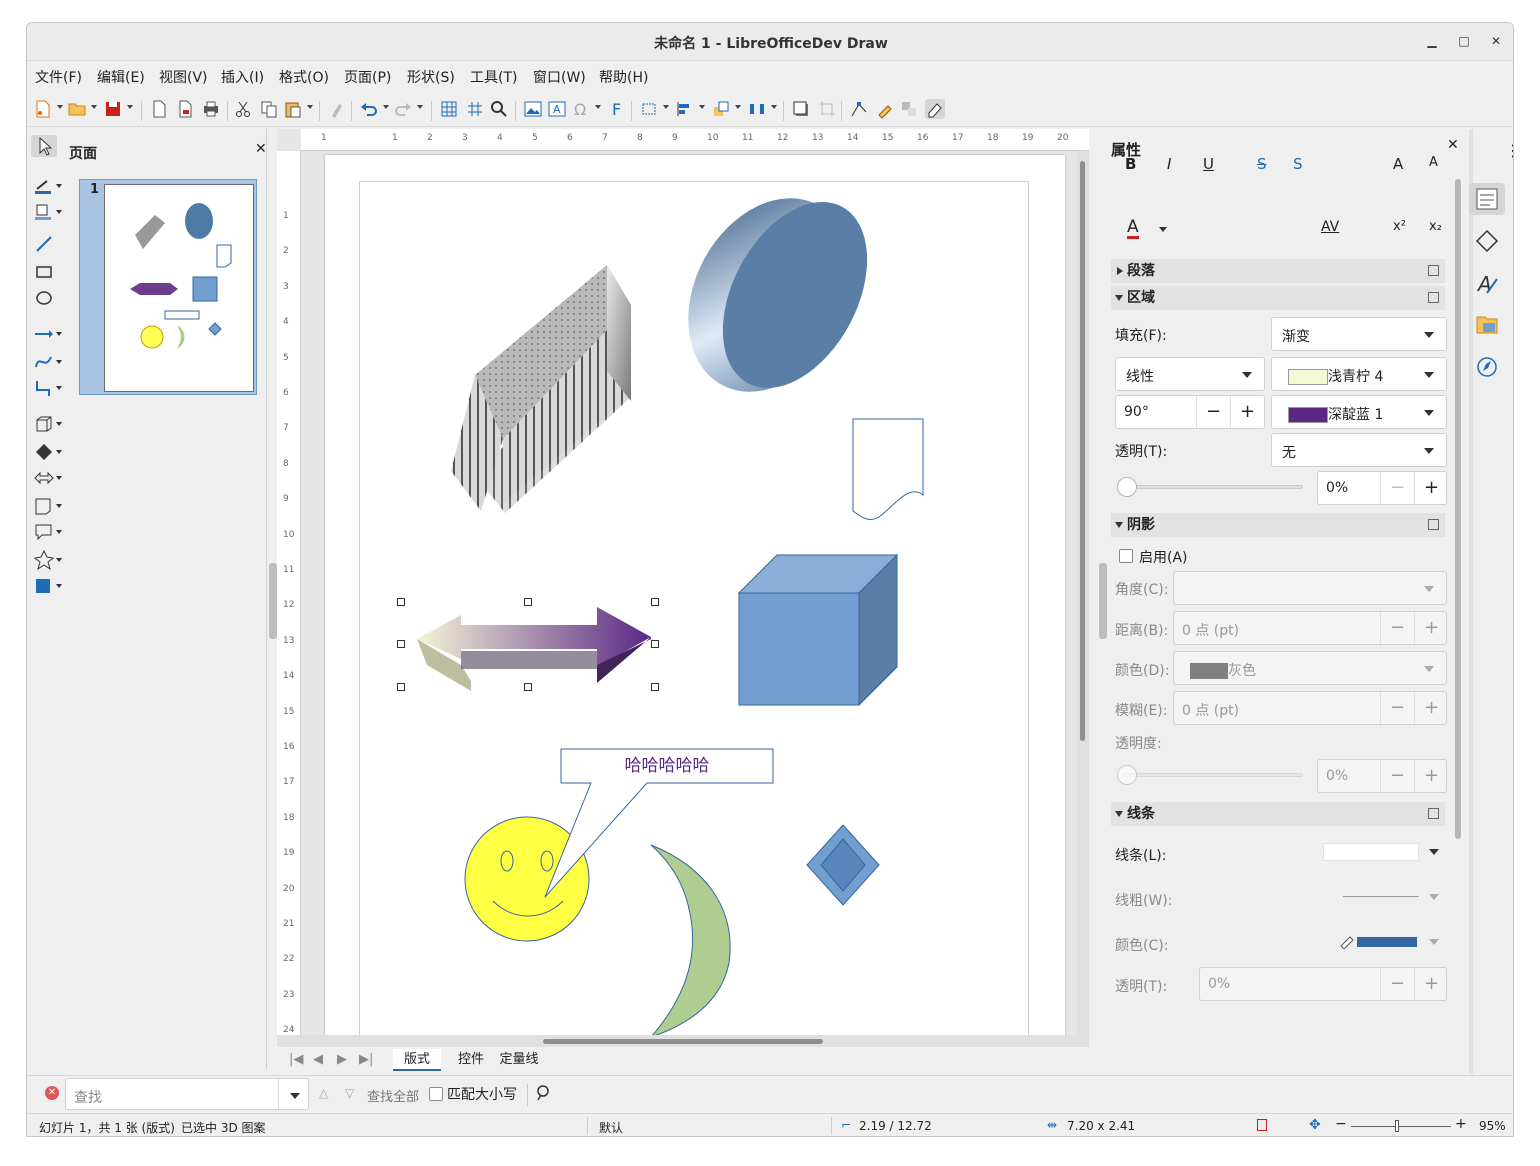  I want to click on italic-icon: I, so click(1169, 164).